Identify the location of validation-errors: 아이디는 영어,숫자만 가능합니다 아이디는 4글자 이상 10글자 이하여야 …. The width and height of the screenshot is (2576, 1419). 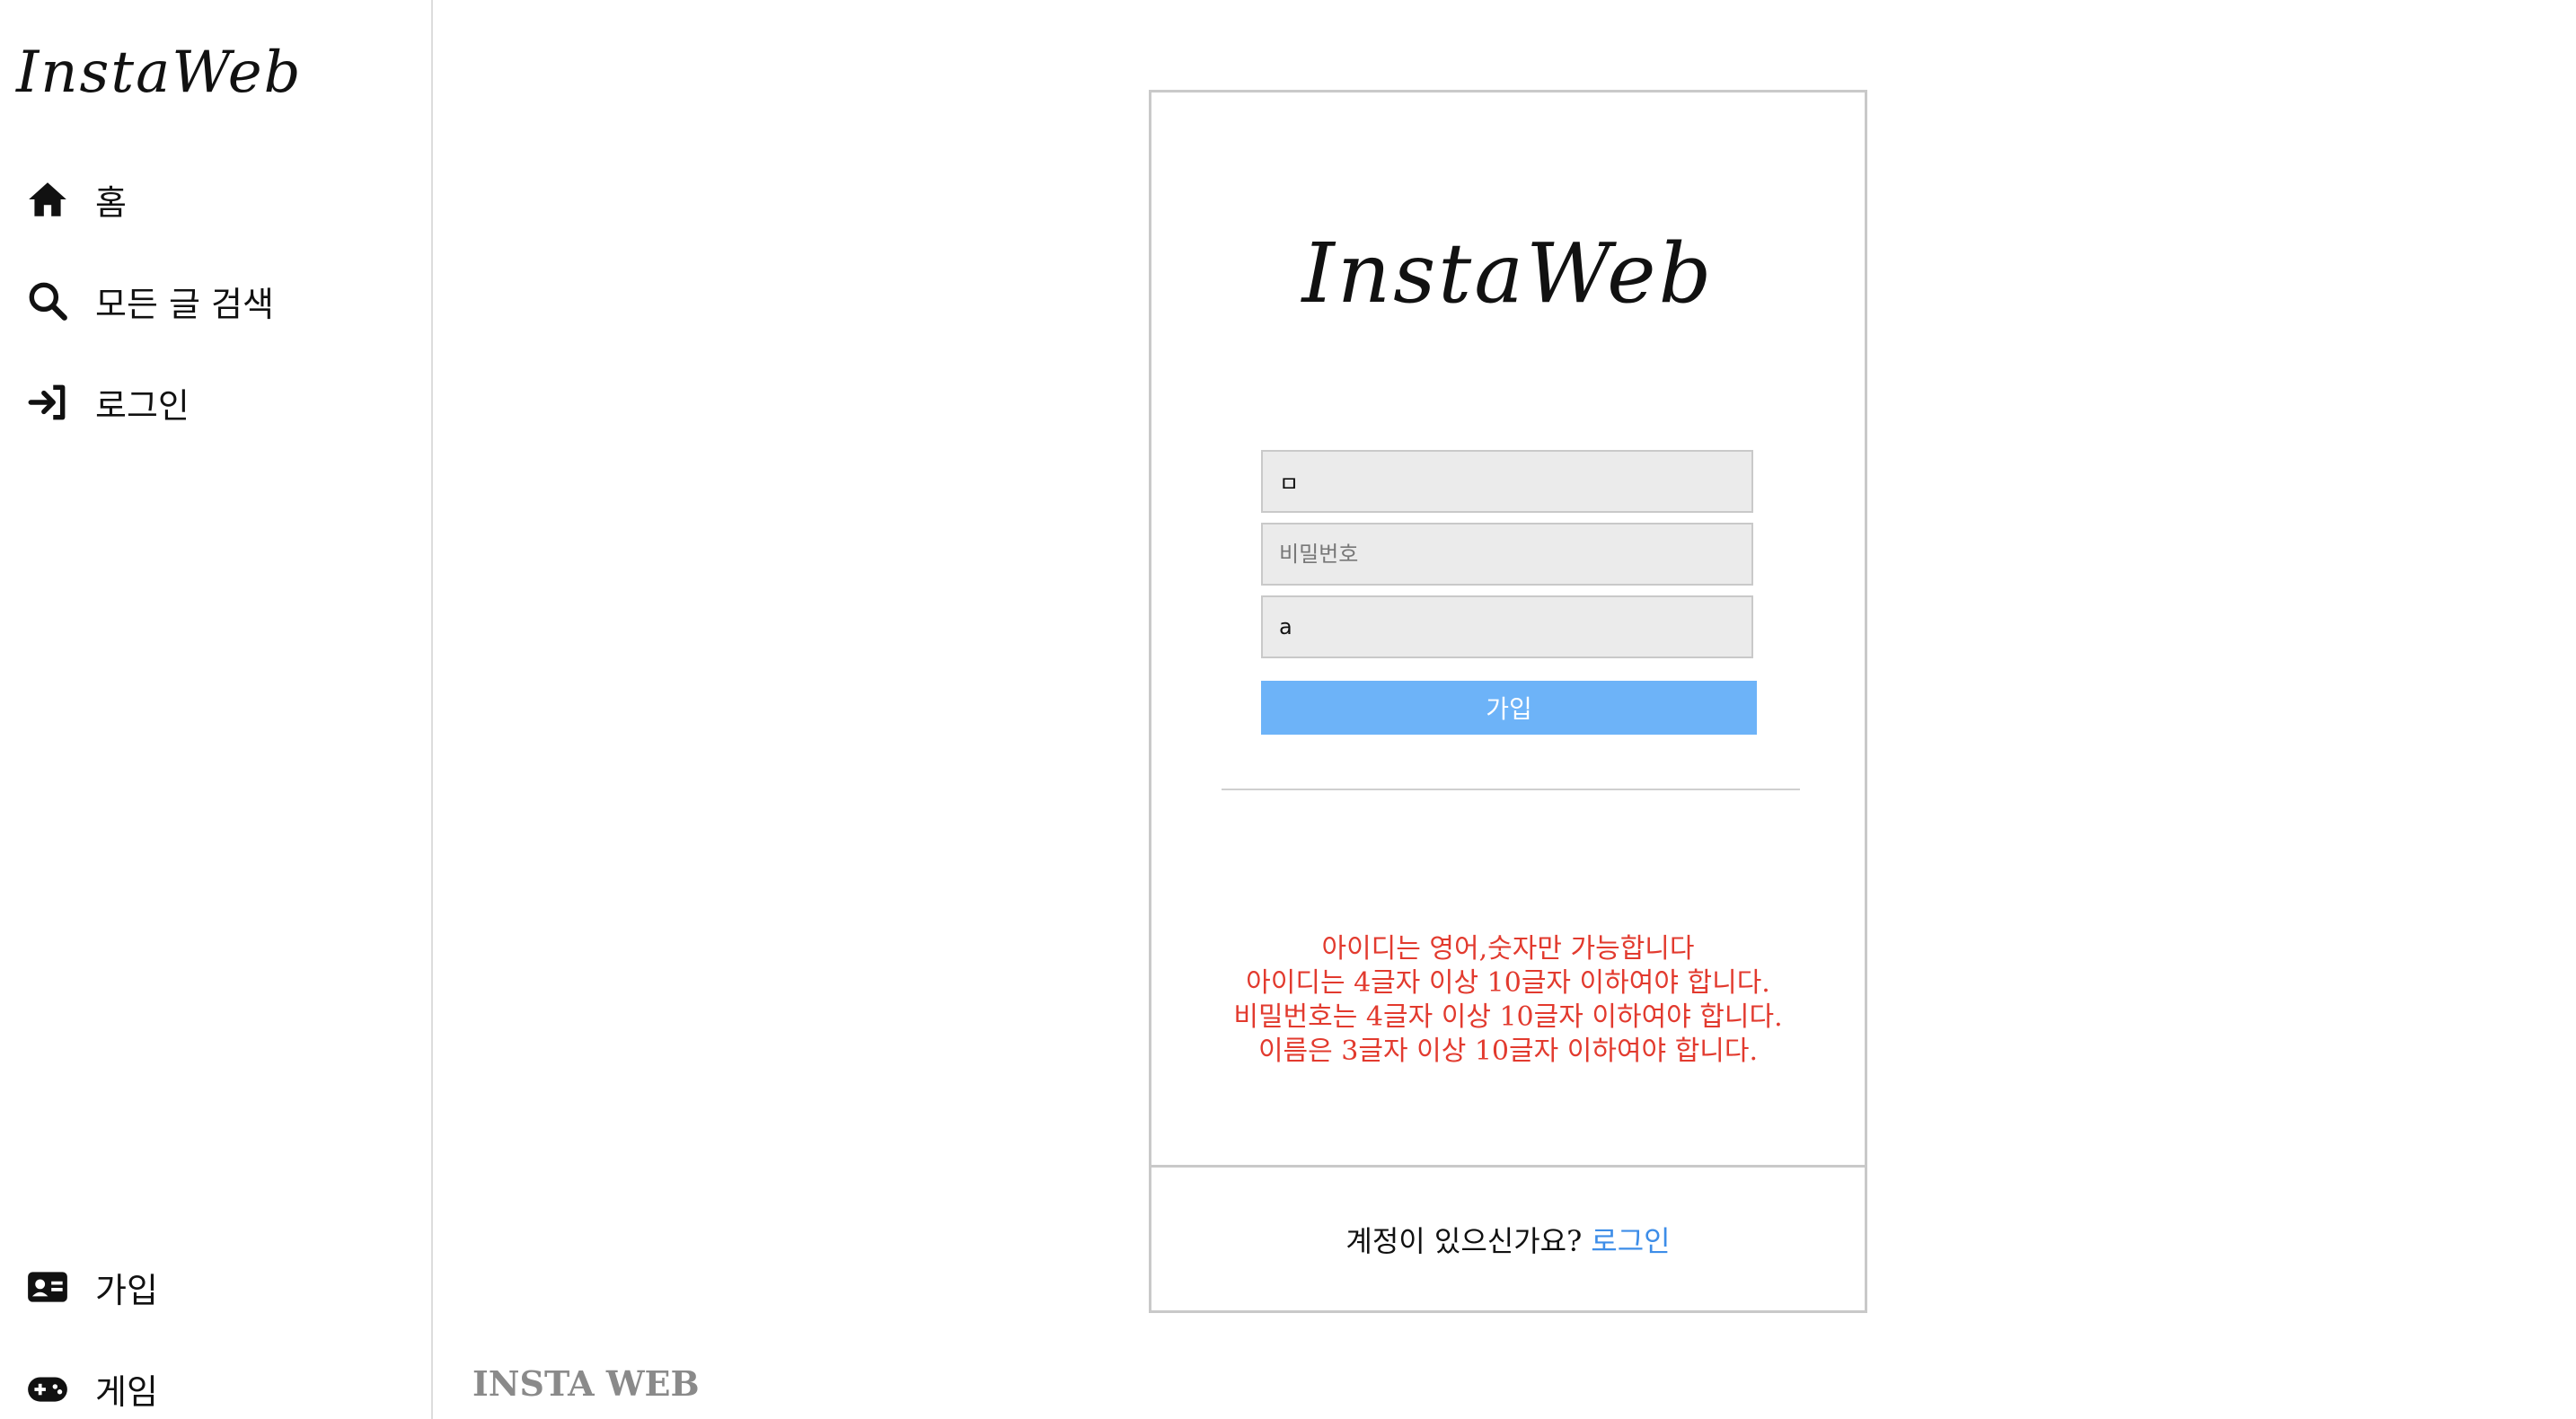
(1508, 1000).